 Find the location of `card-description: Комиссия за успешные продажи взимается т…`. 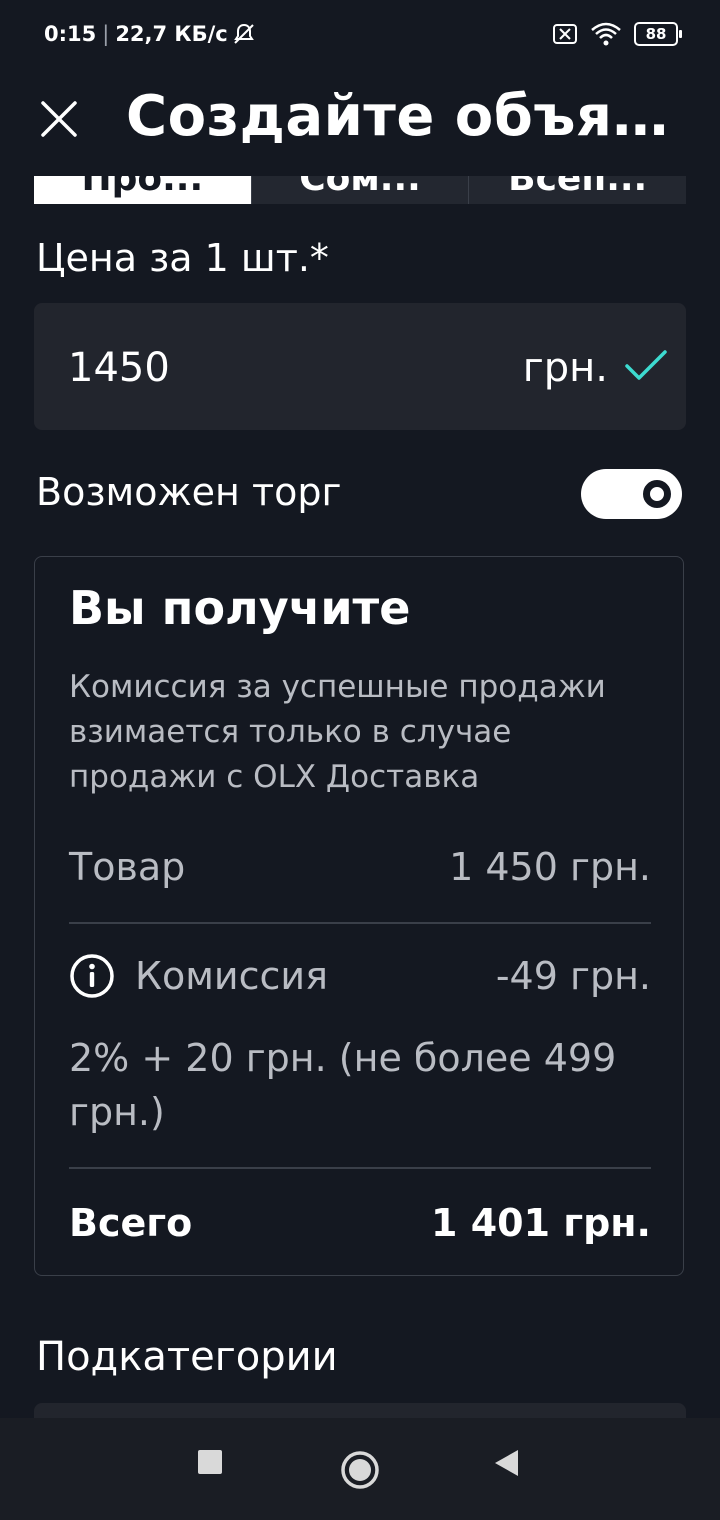

card-description: Комиссия за успешные продажи взимается т… is located at coordinates (337, 732).